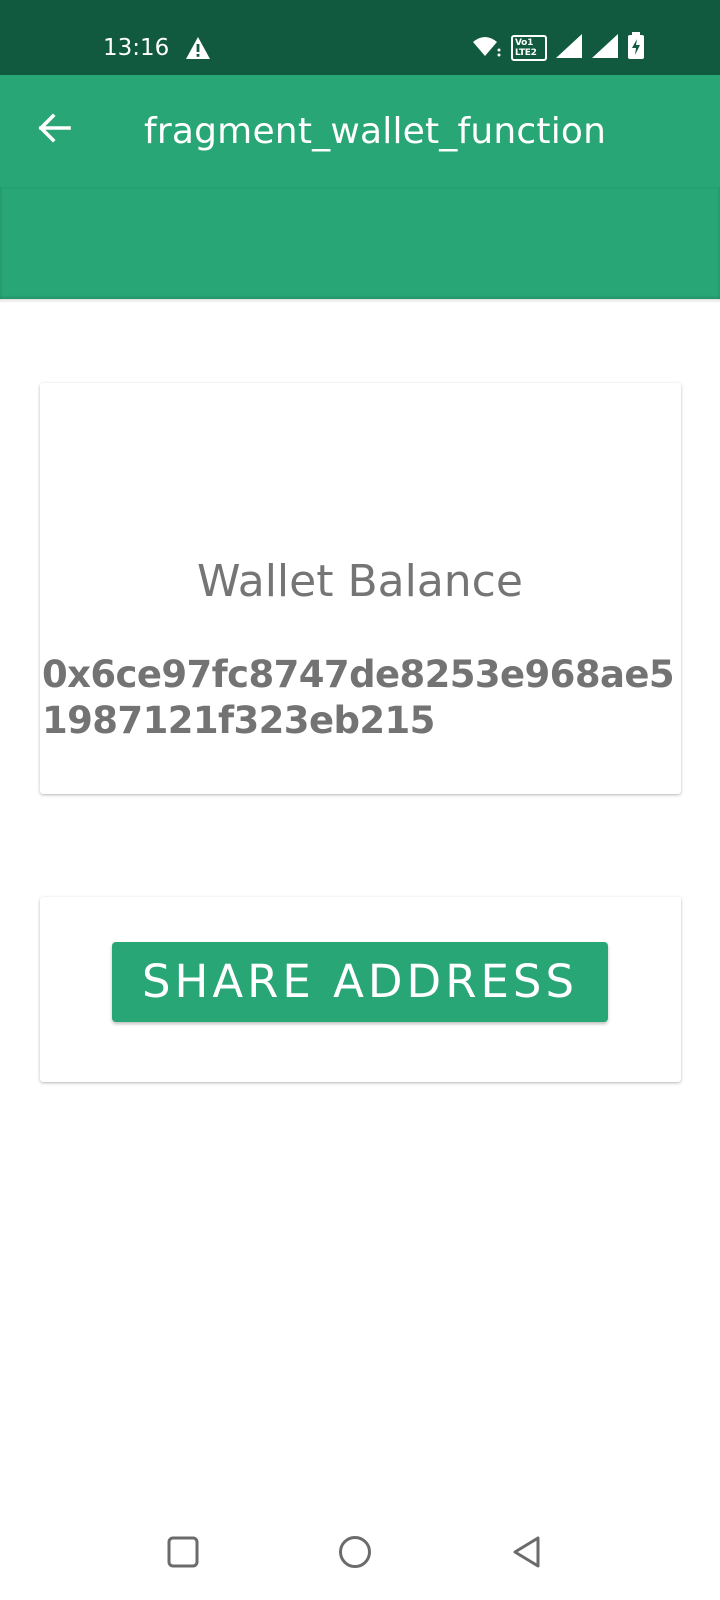 The height and width of the screenshot is (1600, 720). I want to click on sim1-text: 1, so click(530, 43).